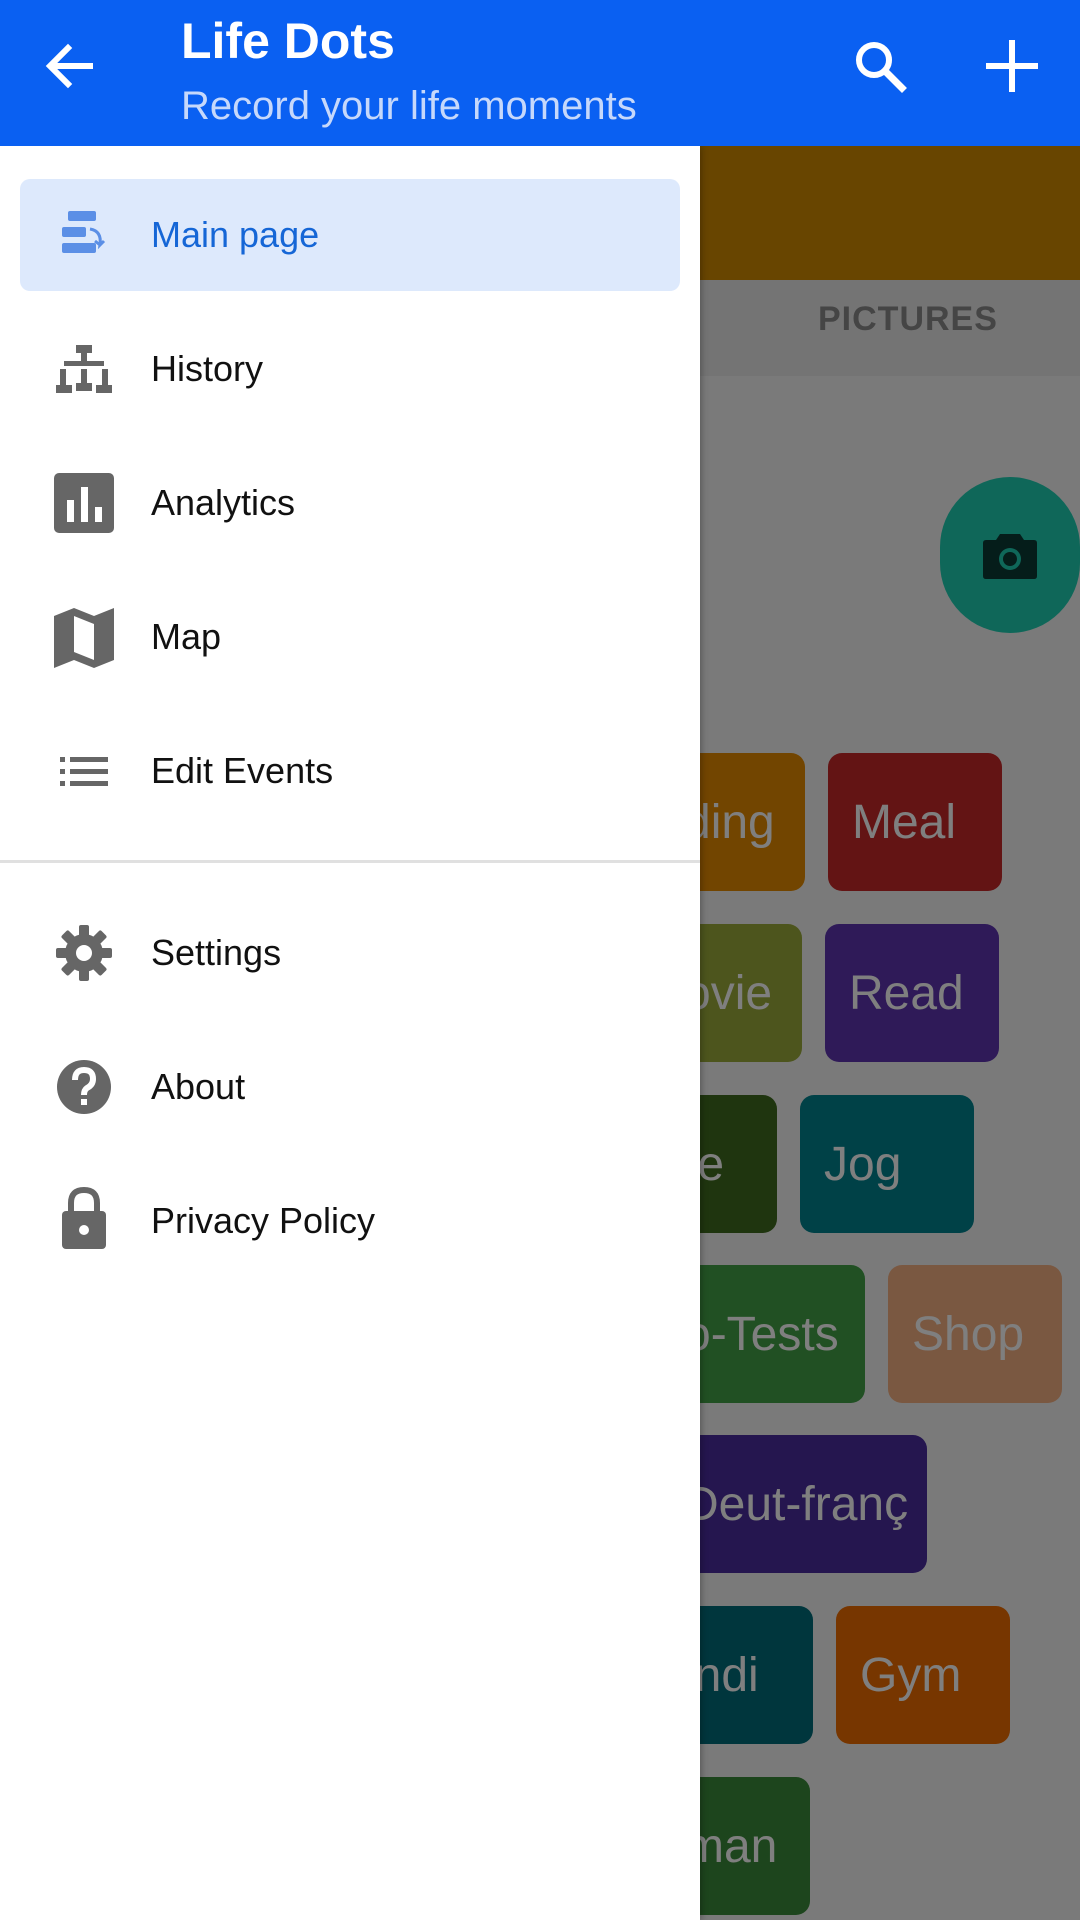 The image size is (1080, 1920). What do you see at coordinates (84, 953) in the screenshot?
I see `gear-icon` at bounding box center [84, 953].